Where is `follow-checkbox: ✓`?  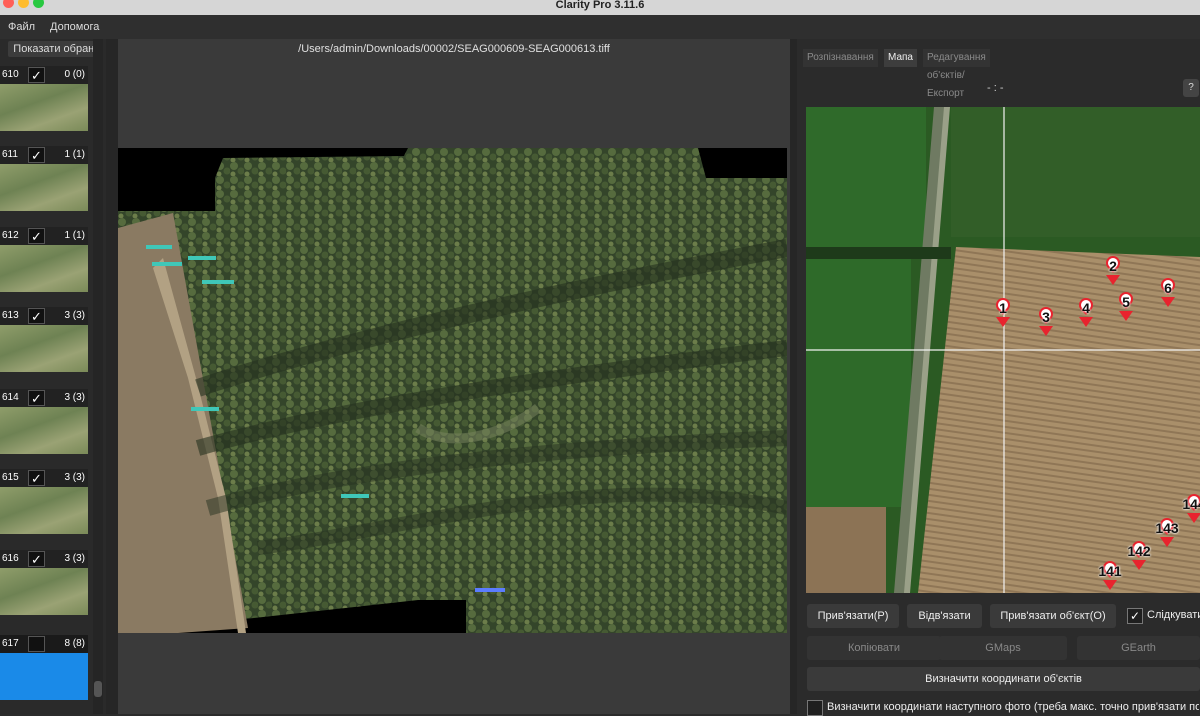 follow-checkbox: ✓ is located at coordinates (1135, 616).